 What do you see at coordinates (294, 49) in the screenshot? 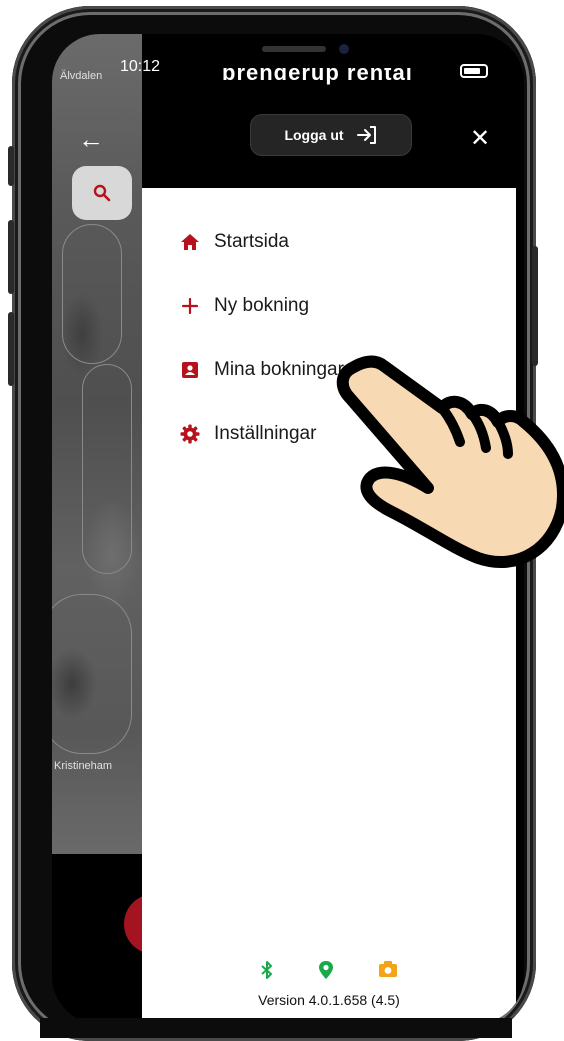
I see `speaker-grille` at bounding box center [294, 49].